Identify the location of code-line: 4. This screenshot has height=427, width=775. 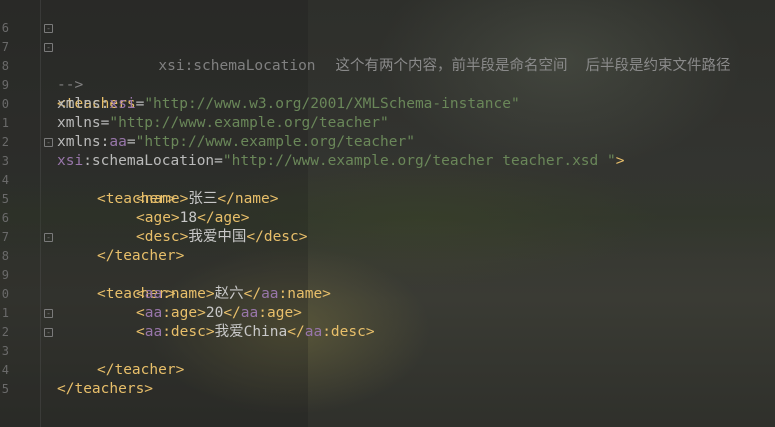
(387, 359).